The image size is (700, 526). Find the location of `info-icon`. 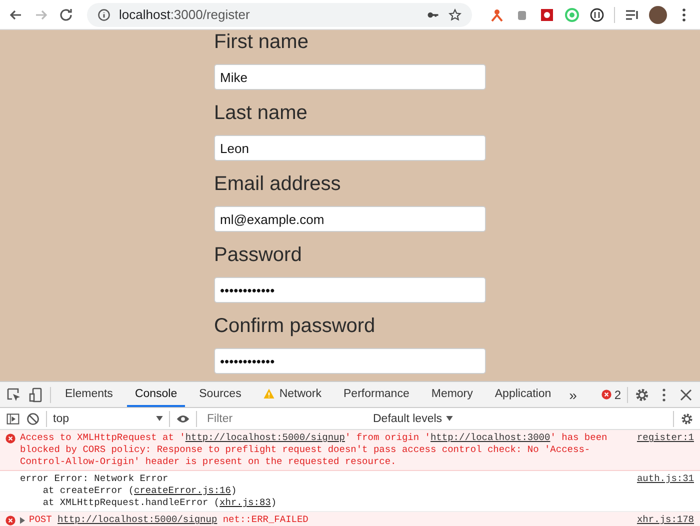

info-icon is located at coordinates (104, 15).